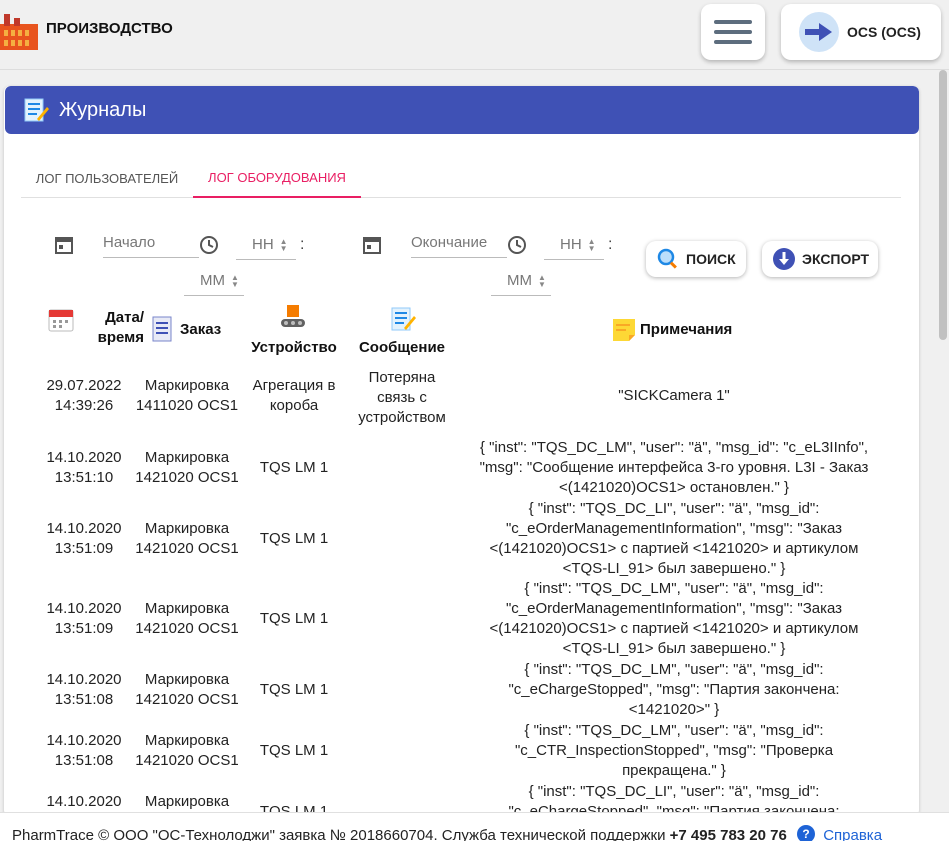  Describe the element at coordinates (294, 395) in the screenshot. I see `row-device: Агрегация в короба` at that location.